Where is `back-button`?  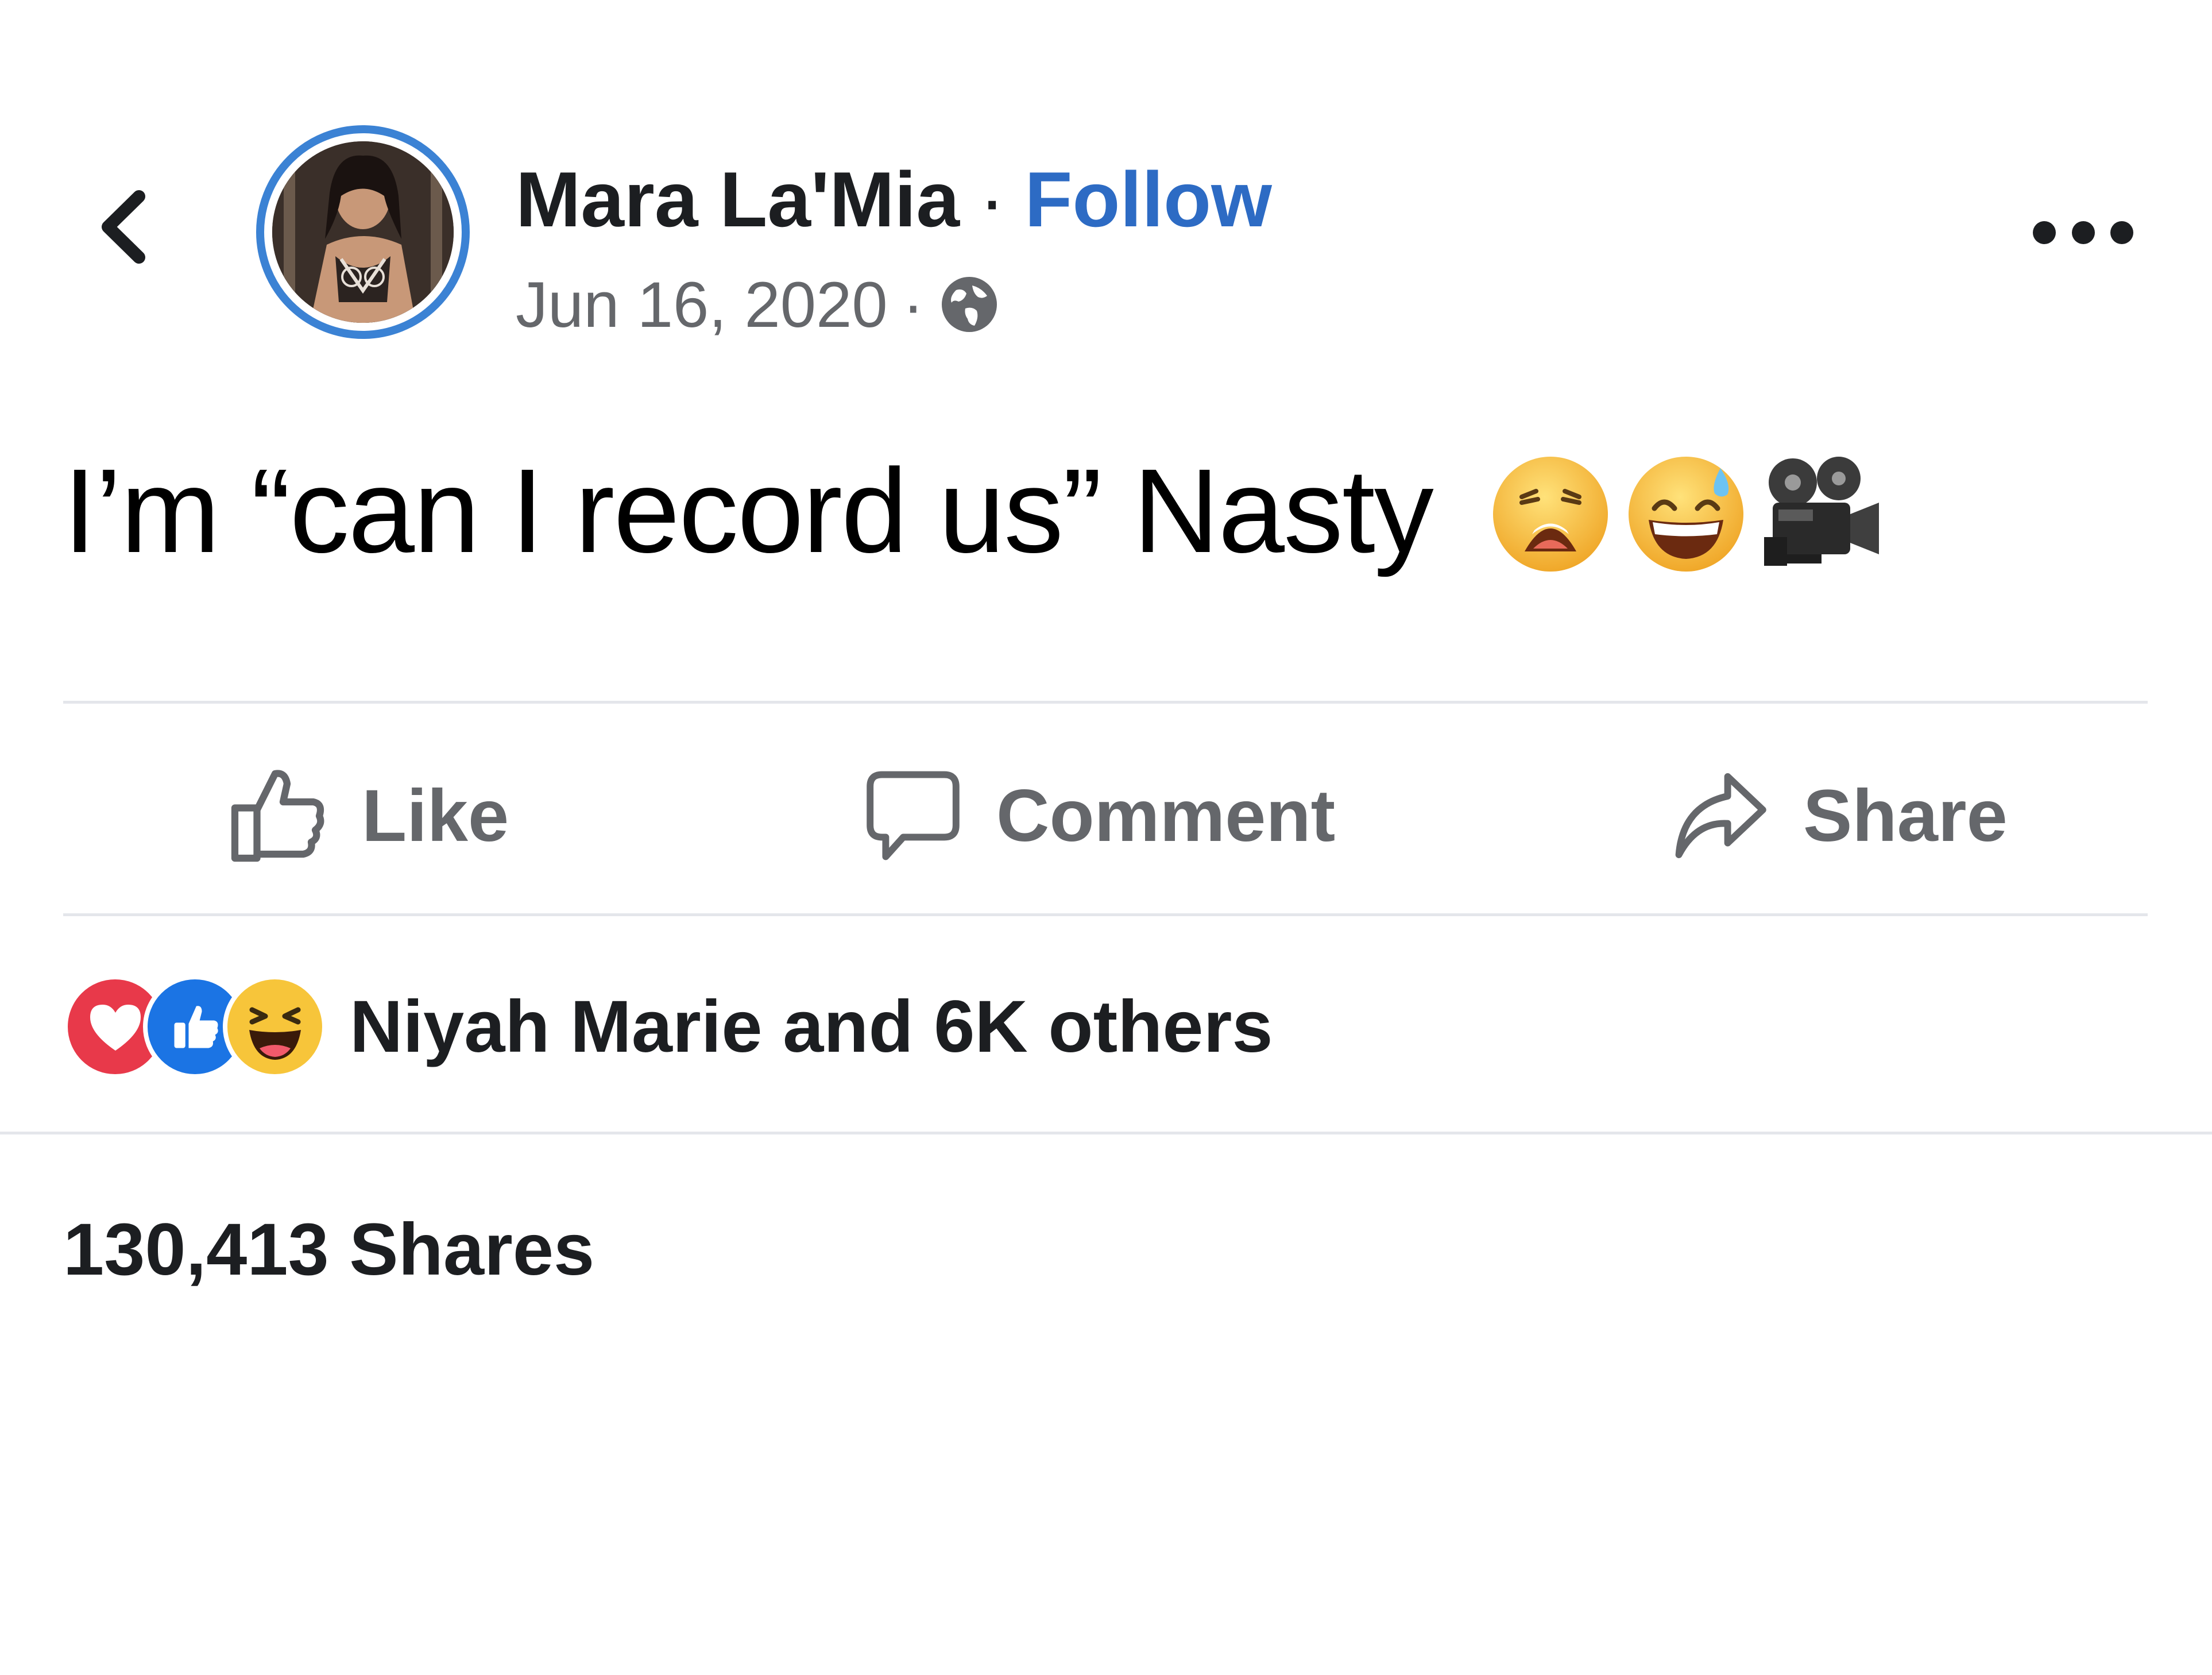
back-button is located at coordinates (123, 227).